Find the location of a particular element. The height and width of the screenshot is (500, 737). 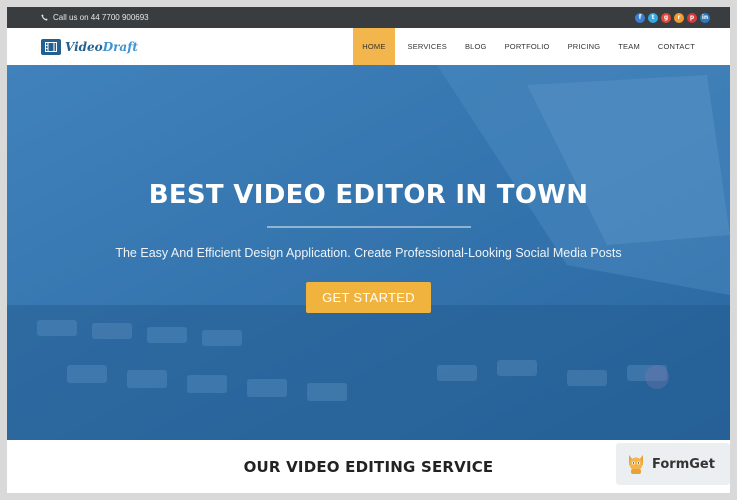

hero-divider is located at coordinates (368, 227).